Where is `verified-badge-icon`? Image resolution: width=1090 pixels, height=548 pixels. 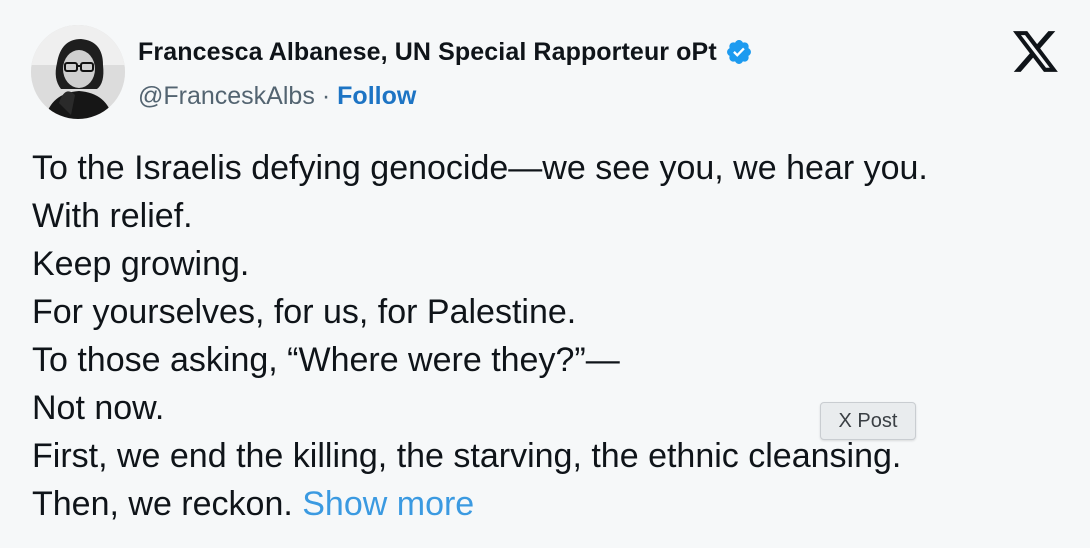 verified-badge-icon is located at coordinates (738, 52).